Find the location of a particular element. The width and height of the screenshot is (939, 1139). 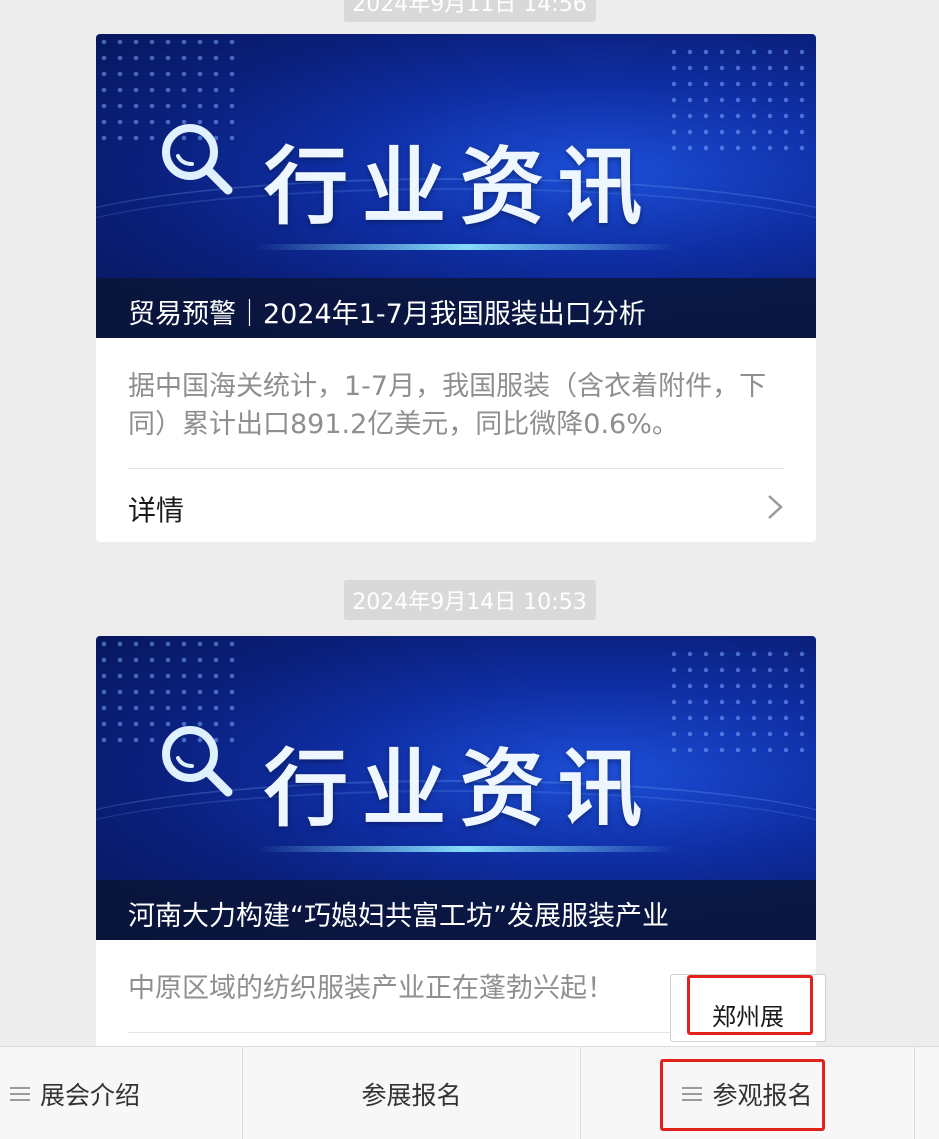

article-caption-1: 贸易预警｜2024年1-7月我国服装出口分析 is located at coordinates (456, 308).